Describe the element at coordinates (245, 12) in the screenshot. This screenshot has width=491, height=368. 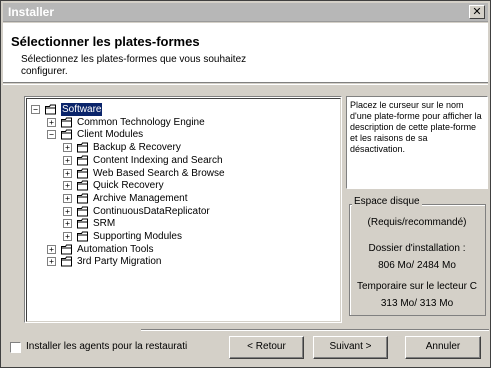
I see `title-bar: Installer ✕` at that location.